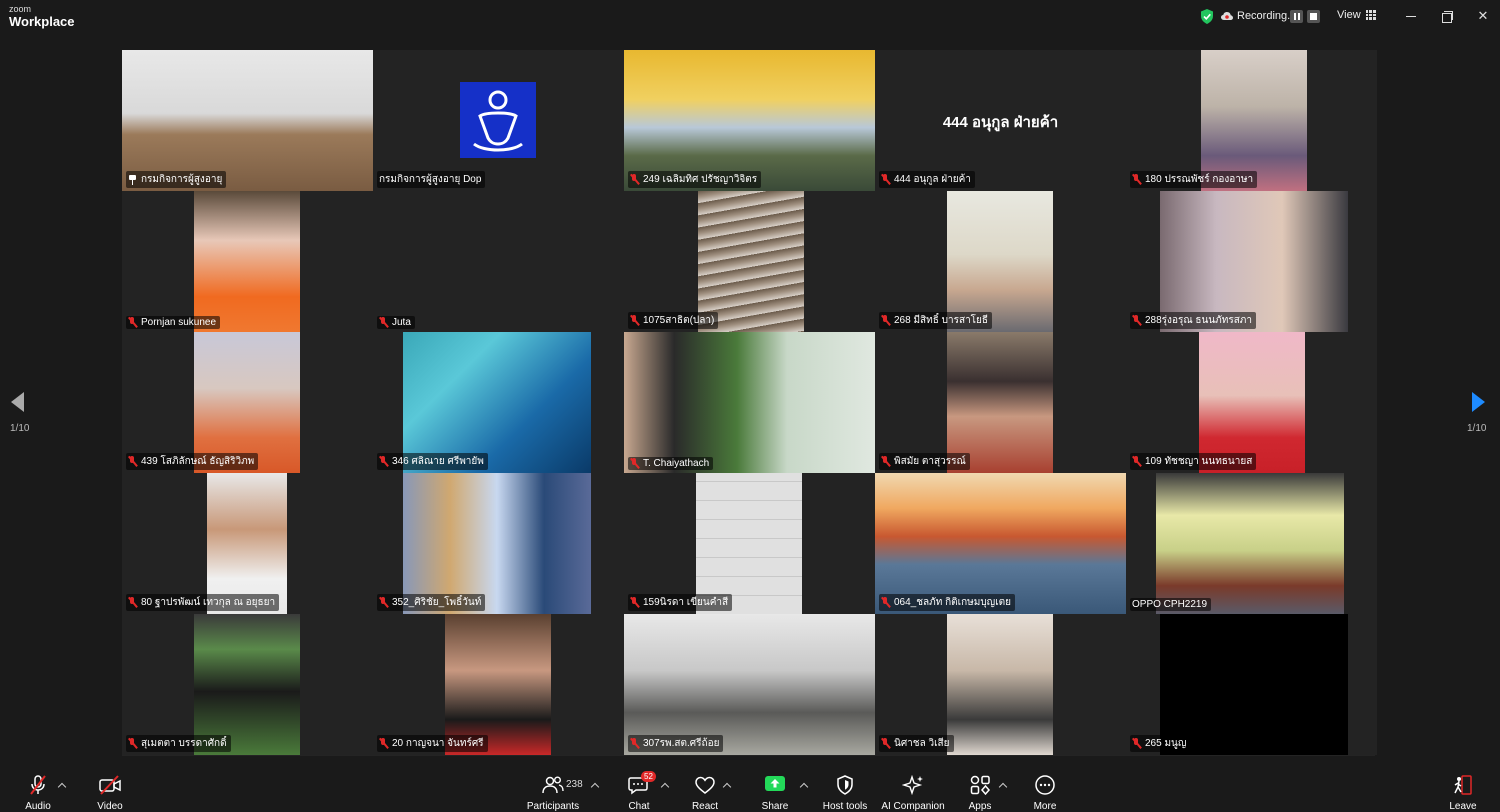 This screenshot has height=812, width=1500. Describe the element at coordinates (498, 261) in the screenshot. I see `participant-tile: Juta` at that location.